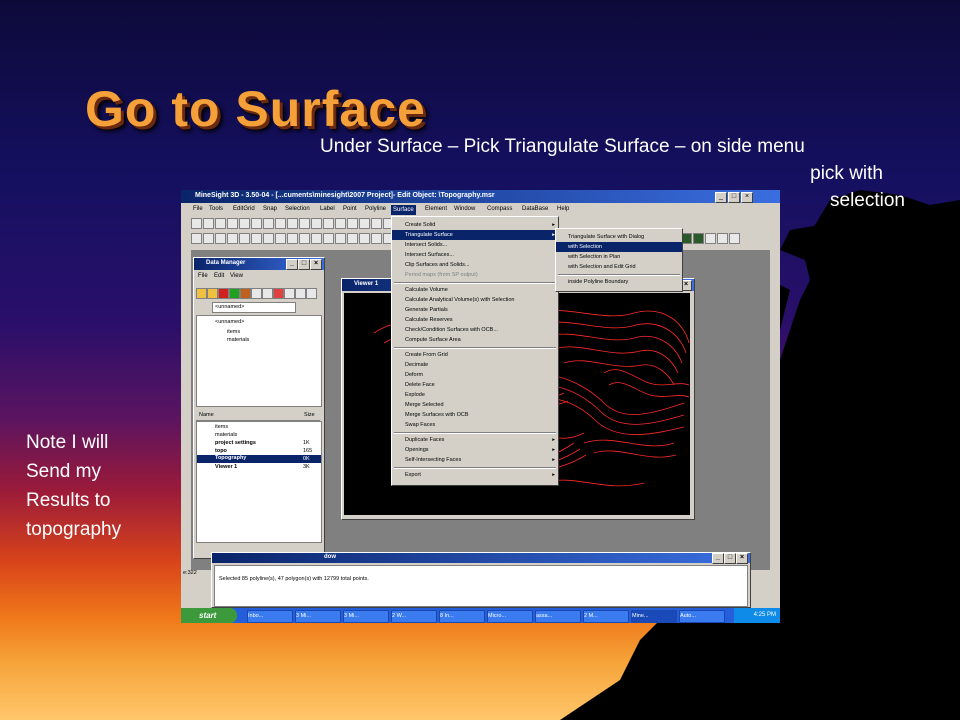  I want to click on menu-item-swap-faces: Swap Faces, so click(475, 425).